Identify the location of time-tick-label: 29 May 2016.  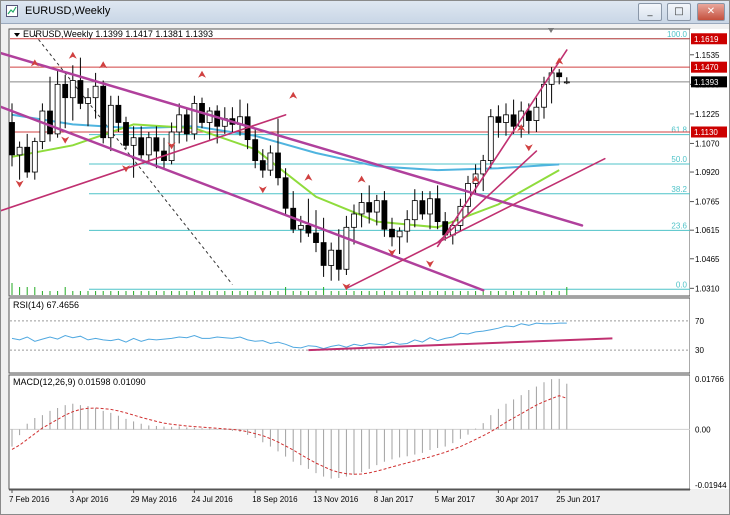
(154, 499).